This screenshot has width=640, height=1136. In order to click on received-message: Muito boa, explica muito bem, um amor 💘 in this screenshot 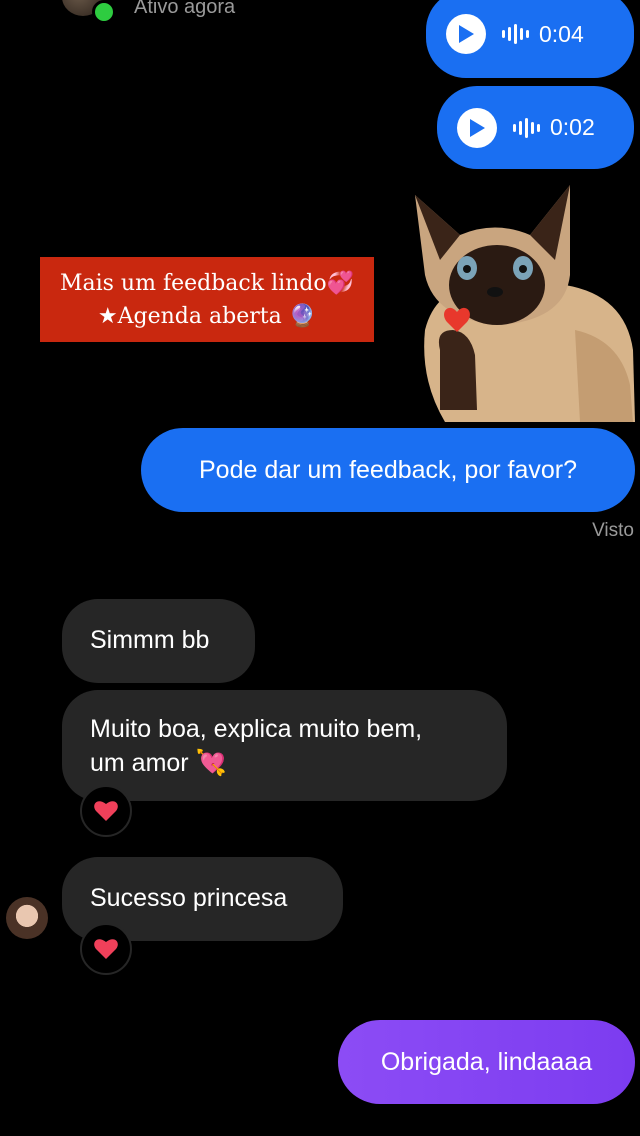, I will do `click(284, 745)`.